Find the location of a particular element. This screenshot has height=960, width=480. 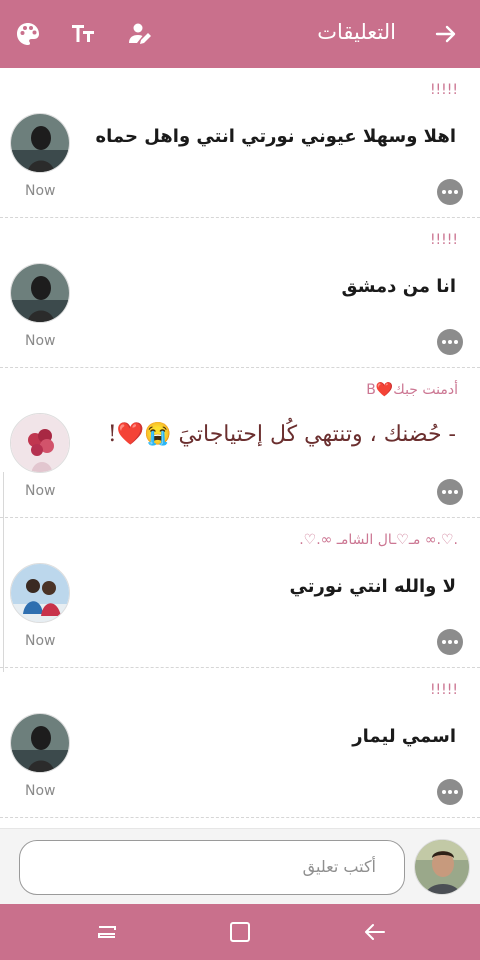

system-nav-bar is located at coordinates (240, 932).